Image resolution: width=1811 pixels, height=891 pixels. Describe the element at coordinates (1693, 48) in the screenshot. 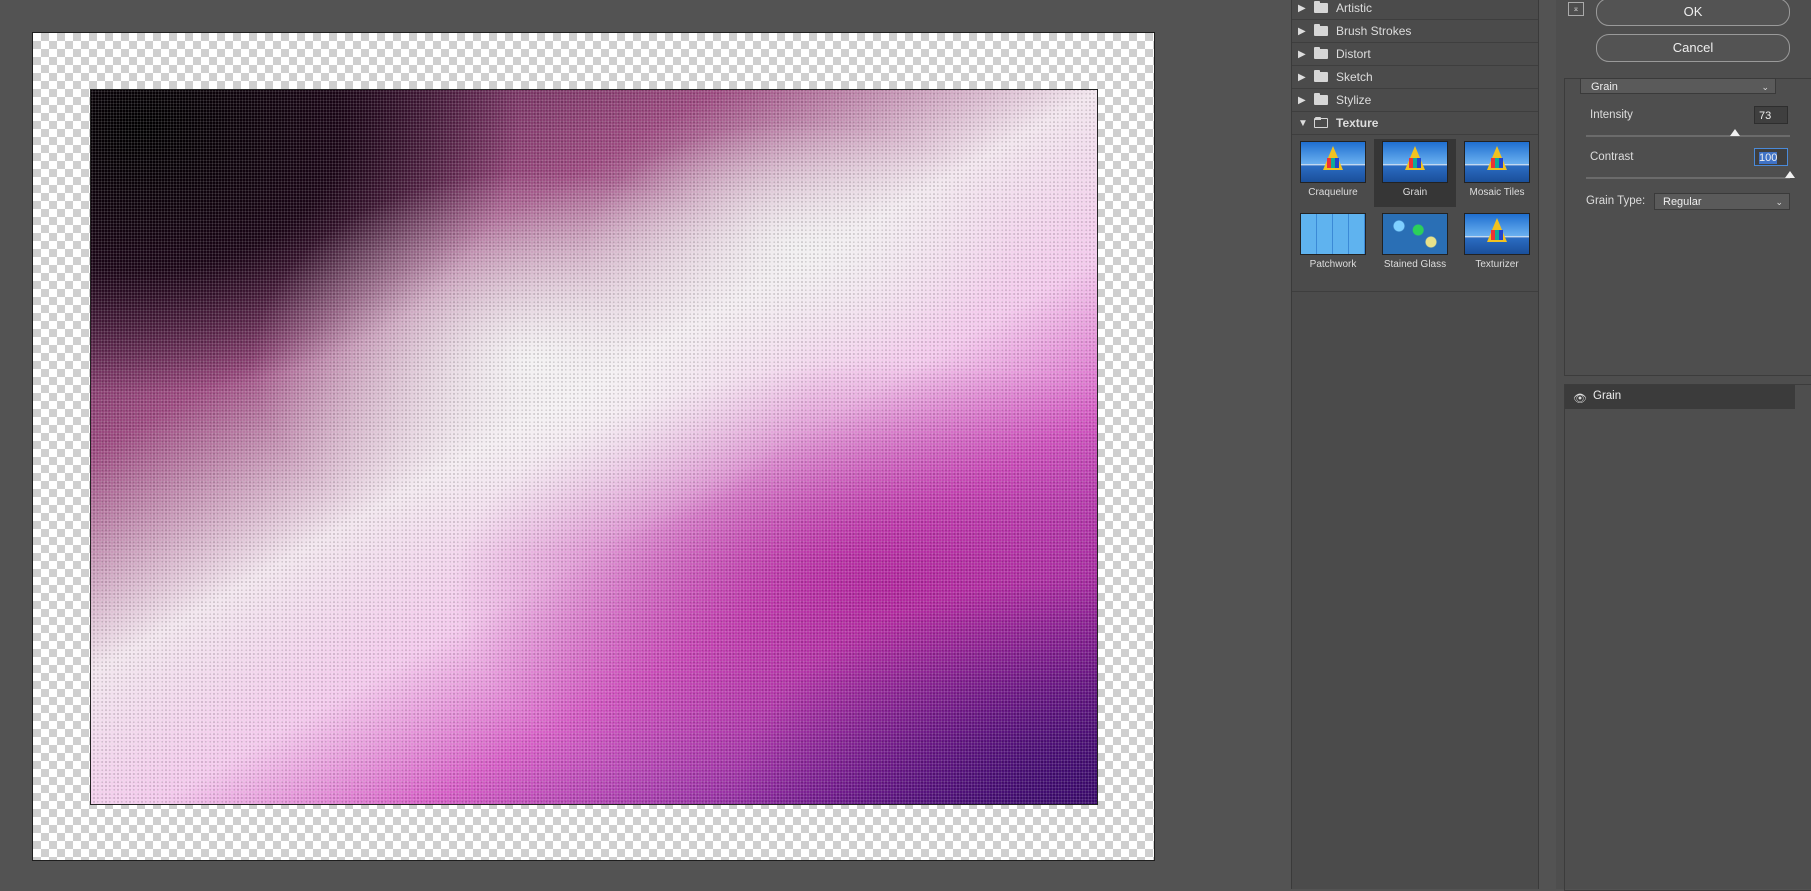

I see `cancel-button: Cancel` at that location.